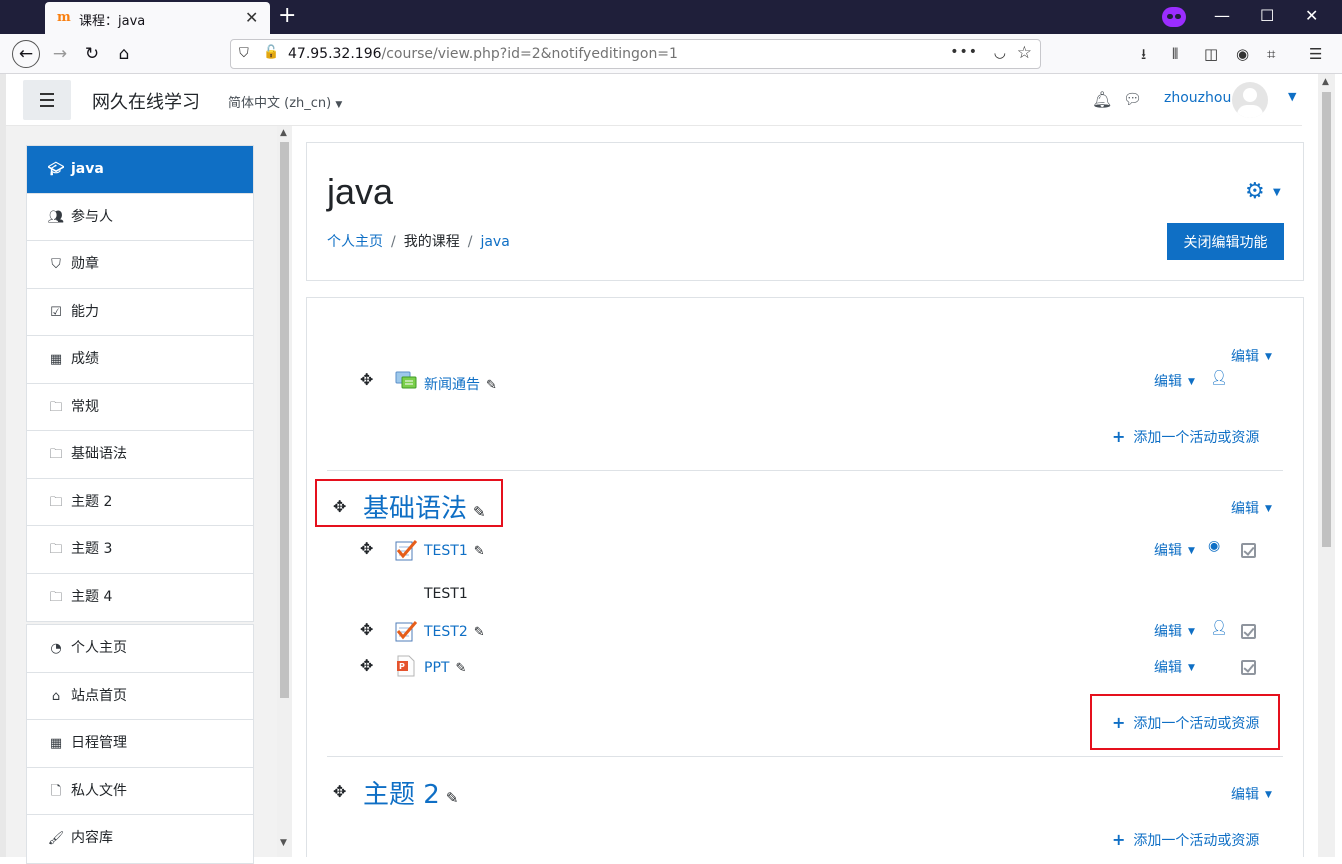 This screenshot has width=1342, height=864. I want to click on account-icon: ◉, so click(1242, 54).